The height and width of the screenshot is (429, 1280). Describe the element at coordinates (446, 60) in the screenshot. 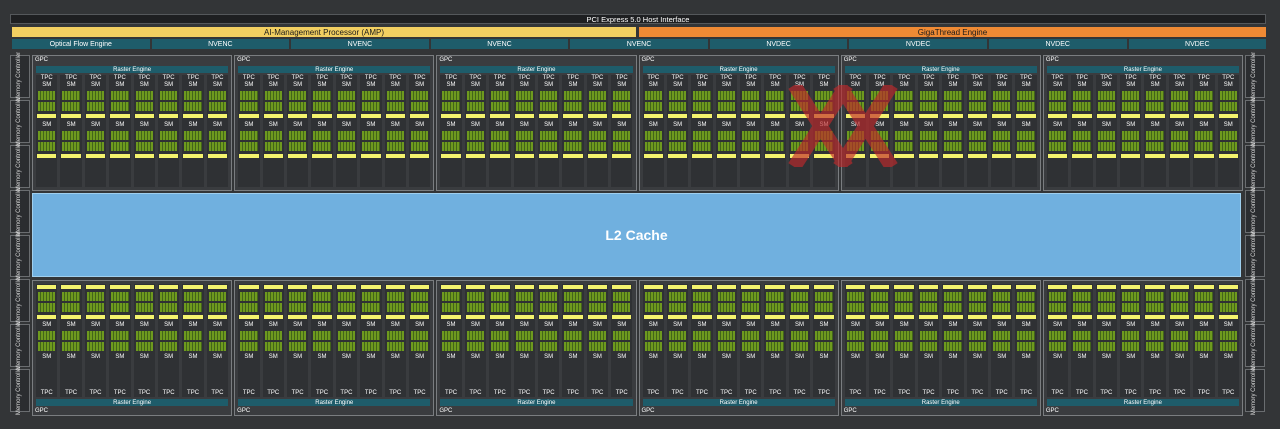

I see `gpc-label: GPC` at that location.